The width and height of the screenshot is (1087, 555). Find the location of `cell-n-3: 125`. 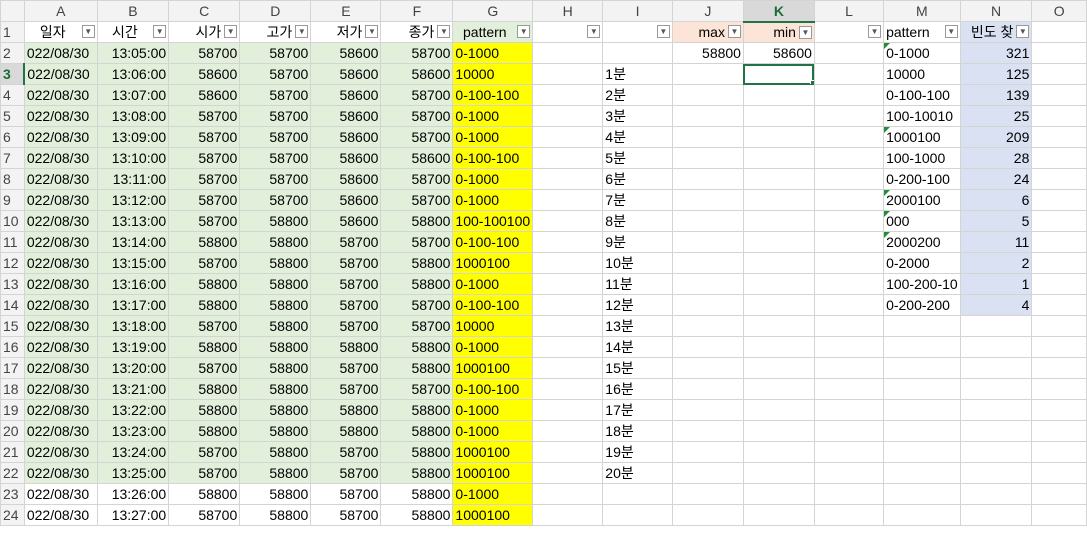

cell-n-3: 125 is located at coordinates (996, 74).